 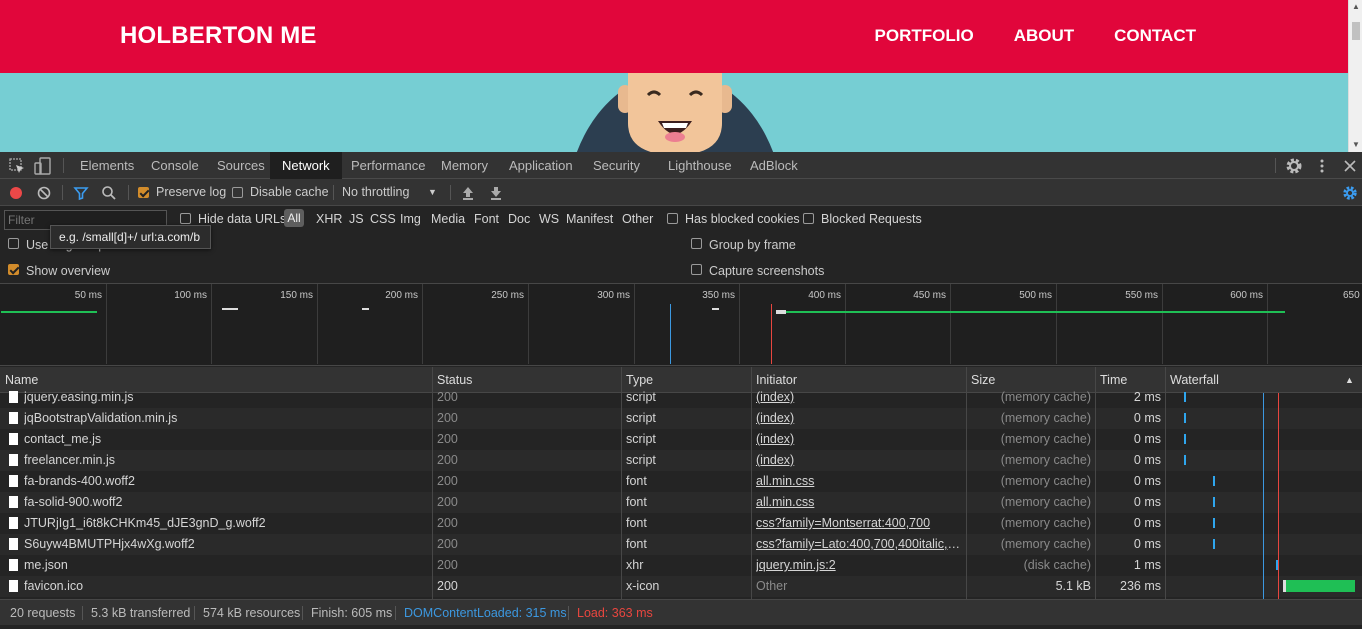 What do you see at coordinates (641, 397) in the screenshot?
I see `request-type: script` at bounding box center [641, 397].